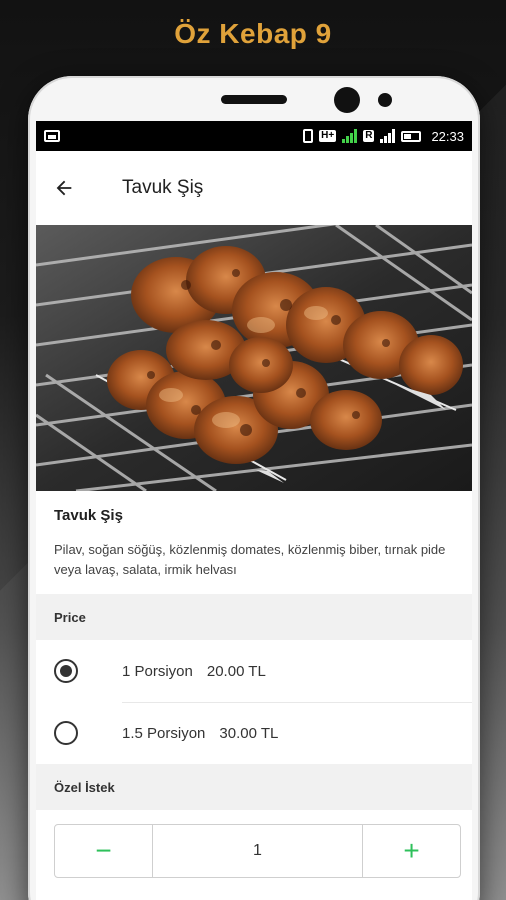 The image size is (506, 900). I want to click on phone-sensor, so click(385, 100).